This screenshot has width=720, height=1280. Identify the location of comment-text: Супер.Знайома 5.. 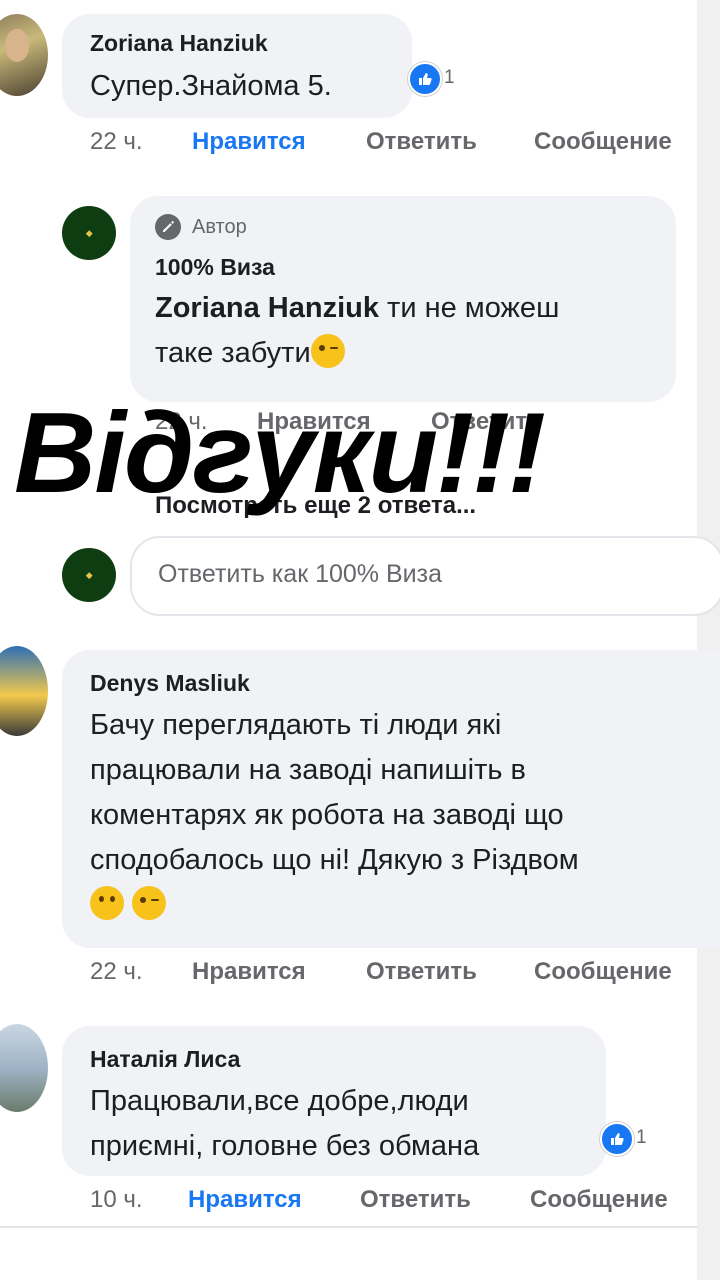
(211, 86).